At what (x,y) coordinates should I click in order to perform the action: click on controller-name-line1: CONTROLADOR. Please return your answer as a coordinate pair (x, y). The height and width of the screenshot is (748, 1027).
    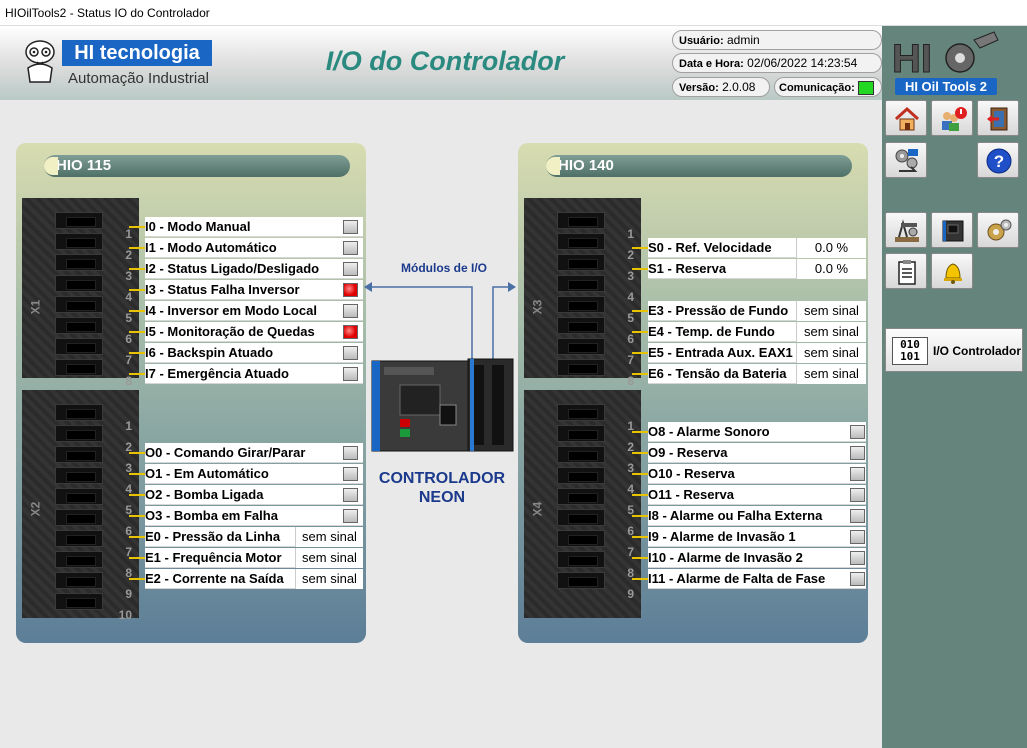
    Looking at the image, I should click on (442, 478).